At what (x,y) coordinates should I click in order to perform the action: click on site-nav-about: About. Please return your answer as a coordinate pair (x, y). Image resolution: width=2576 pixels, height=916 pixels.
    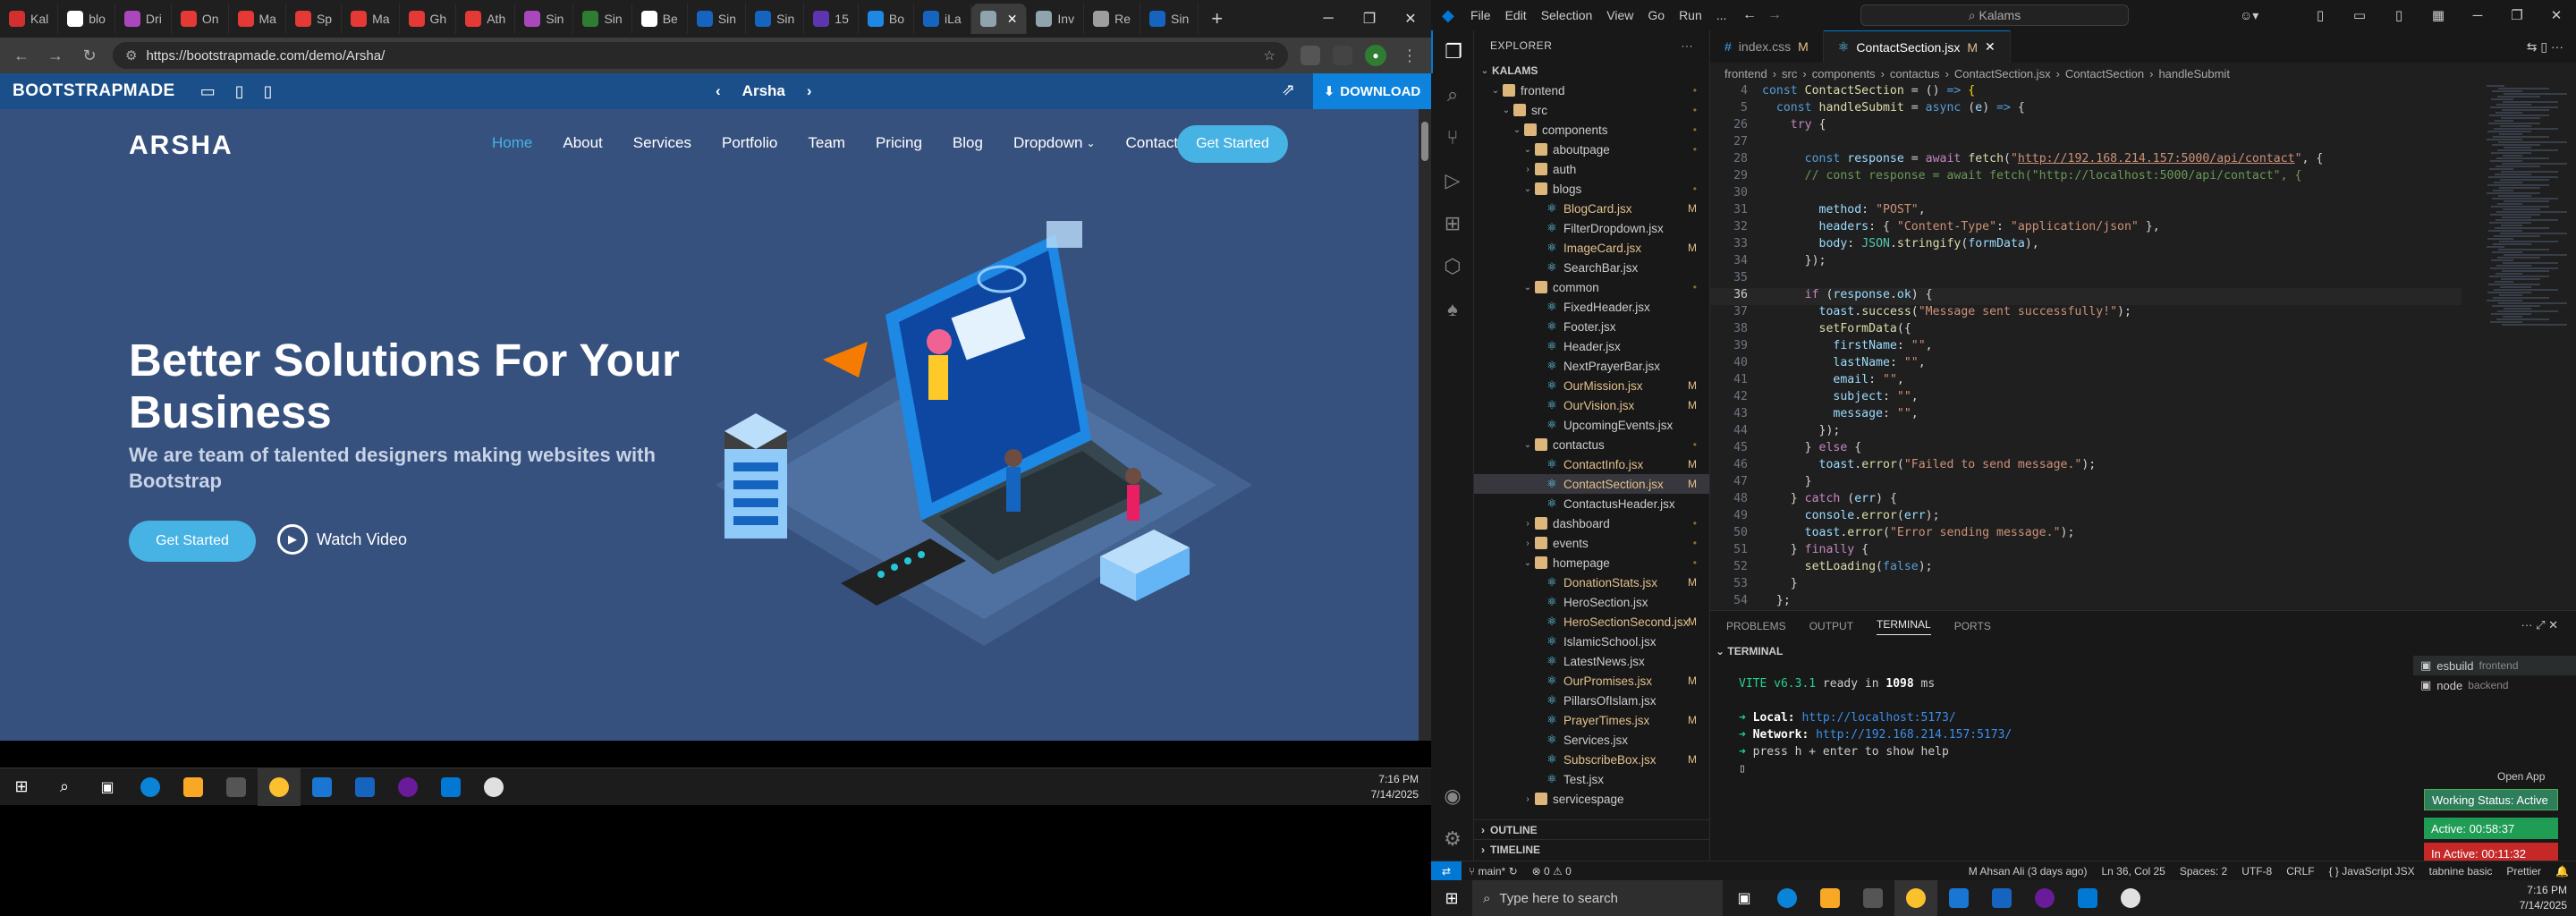
    Looking at the image, I should click on (582, 143).